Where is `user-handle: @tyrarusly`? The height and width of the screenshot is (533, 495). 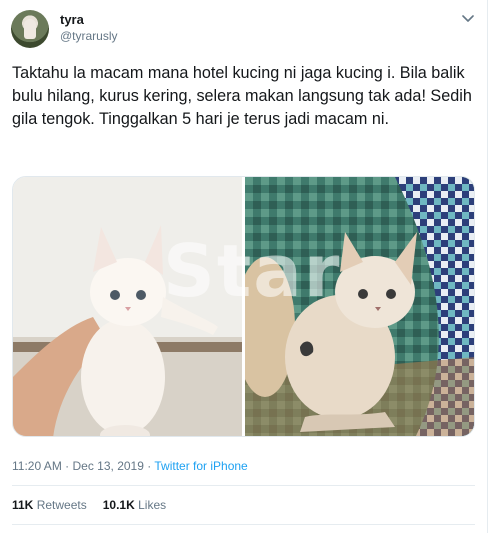
user-handle: @tyrarusly is located at coordinates (89, 36).